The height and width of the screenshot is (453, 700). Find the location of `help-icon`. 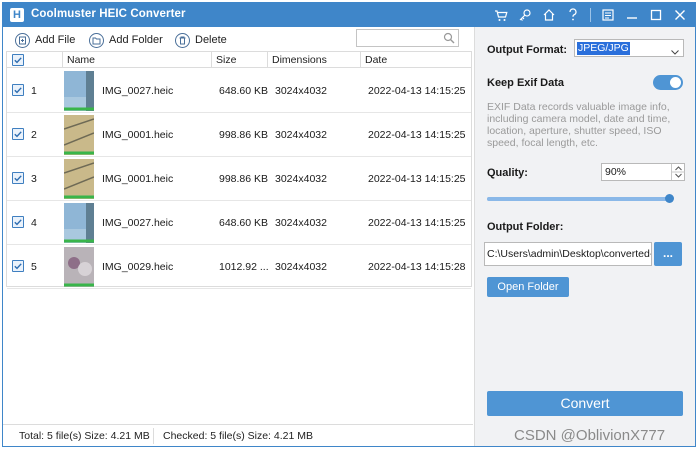

help-icon is located at coordinates (573, 15).